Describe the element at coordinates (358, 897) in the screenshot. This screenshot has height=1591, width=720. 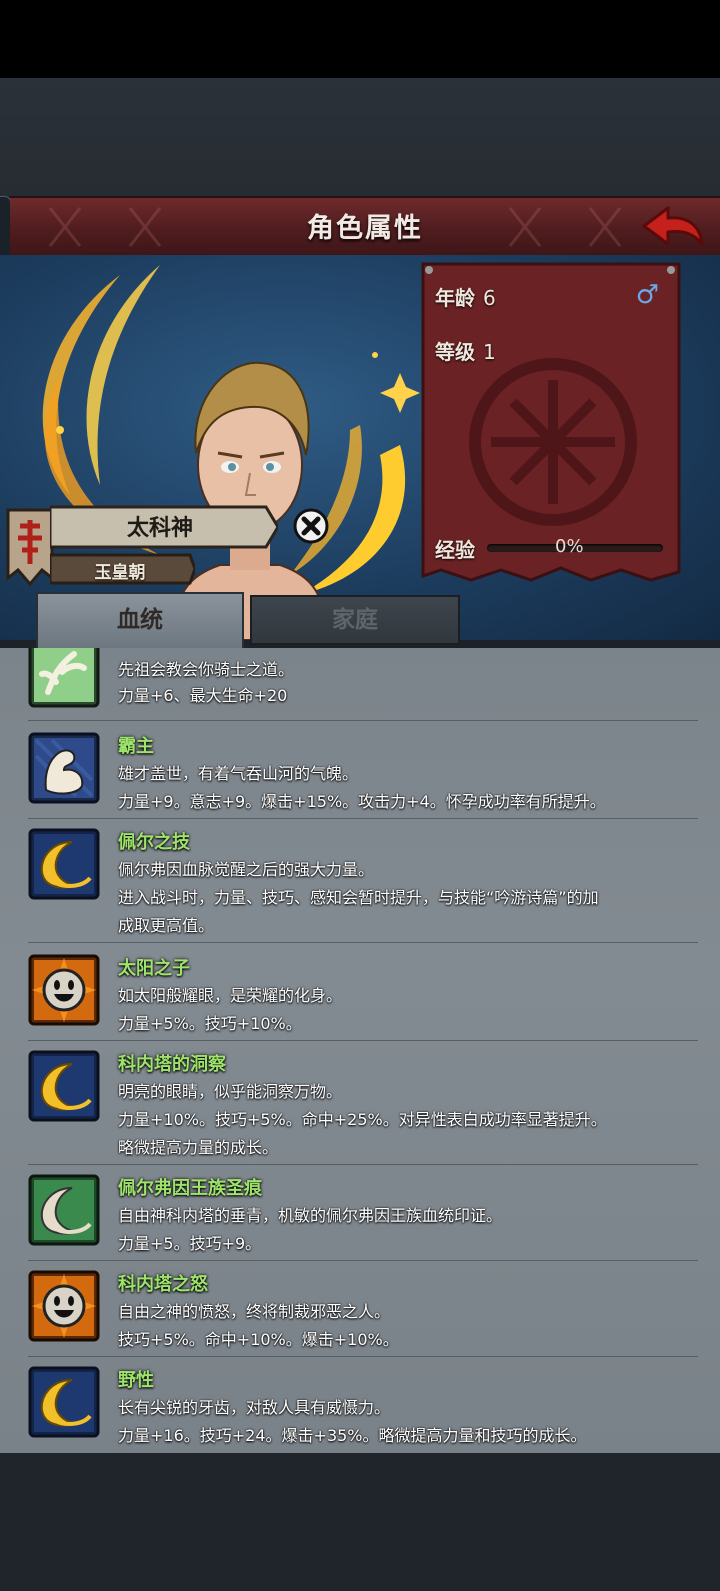
I see `trait-effect: 进入战斗时，力量、技巧、感知会暂时提升，与技能“吟游诗篇”的加` at that location.